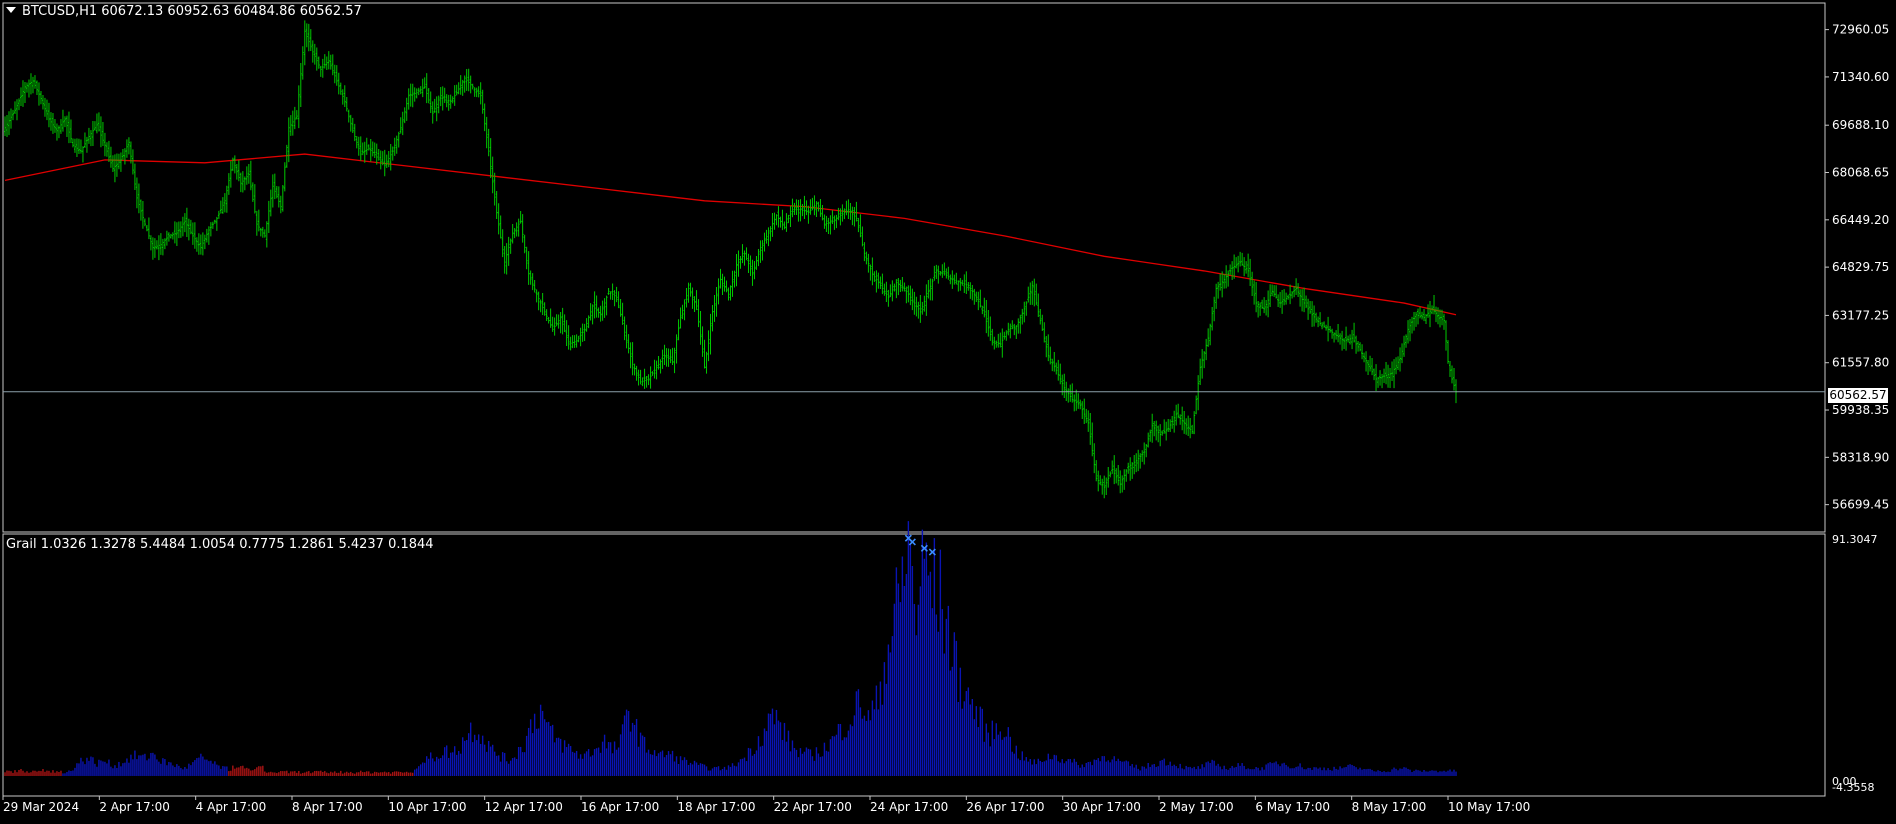 Image resolution: width=1896 pixels, height=824 pixels. What do you see at coordinates (620, 807) in the screenshot?
I see `time-tick-label: 16 Apr 17:00` at bounding box center [620, 807].